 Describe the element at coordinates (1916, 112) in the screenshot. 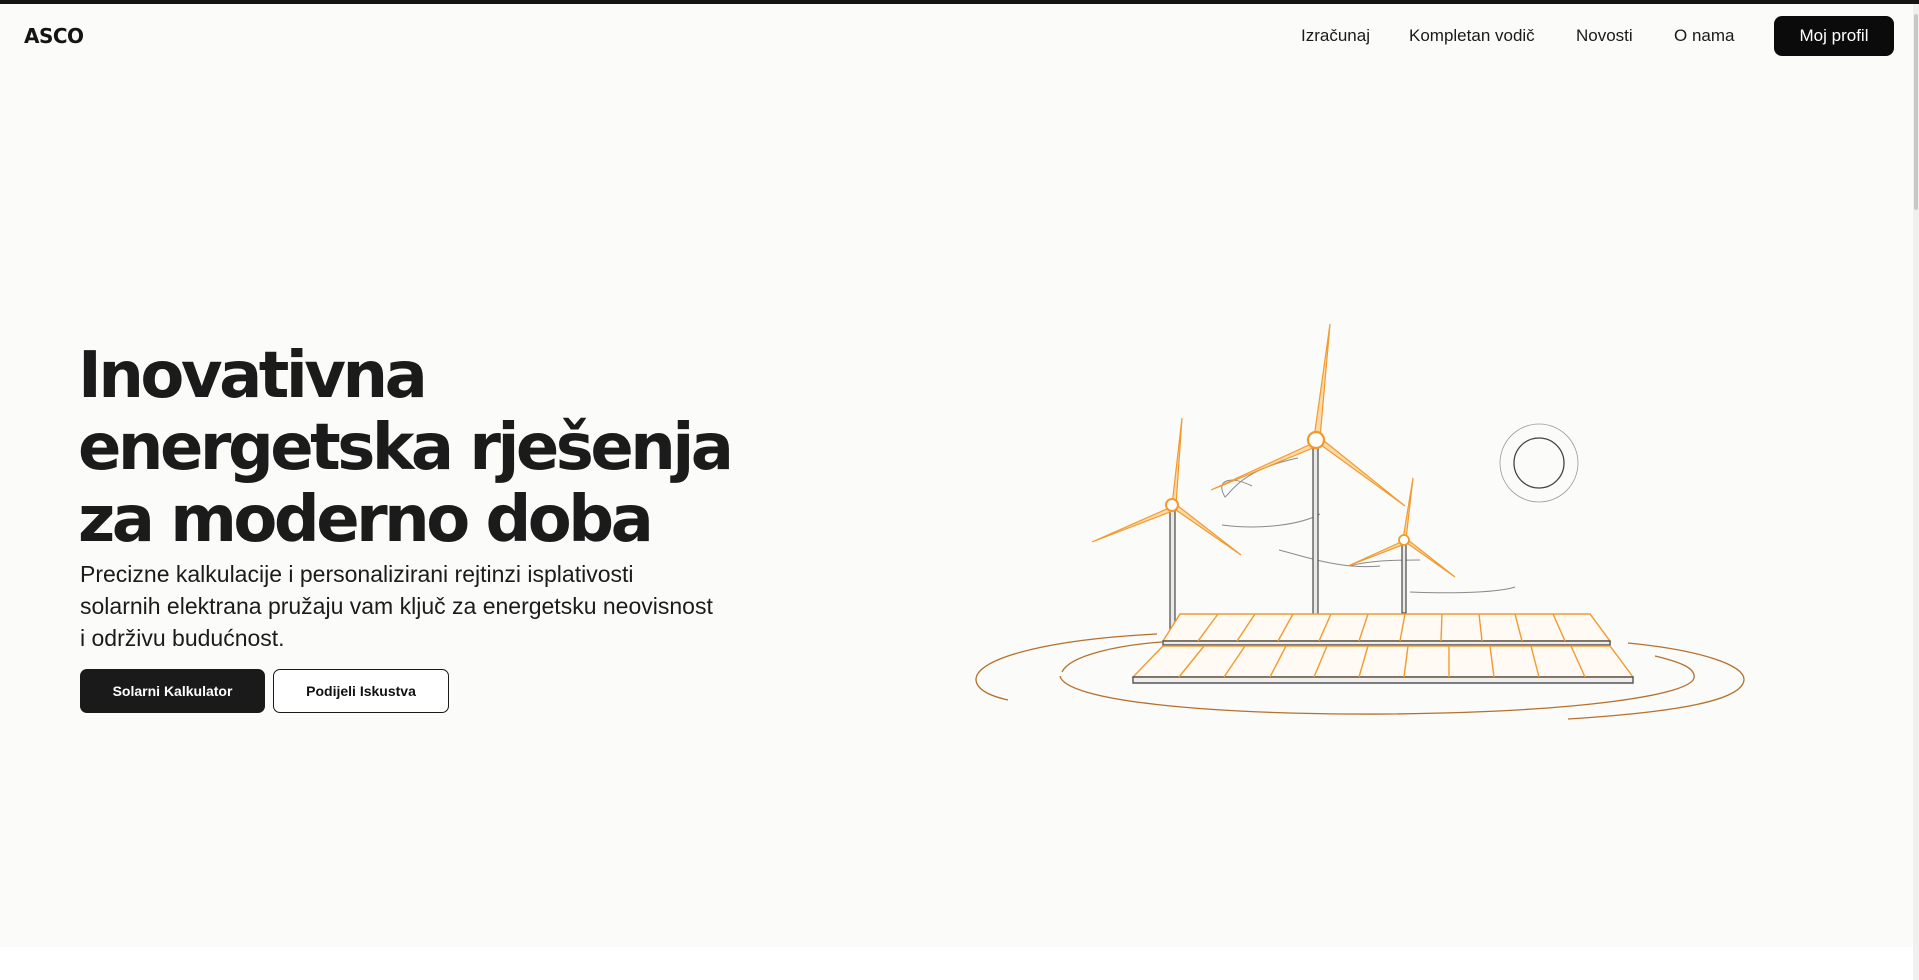

I see `scrollbar-thumb` at that location.